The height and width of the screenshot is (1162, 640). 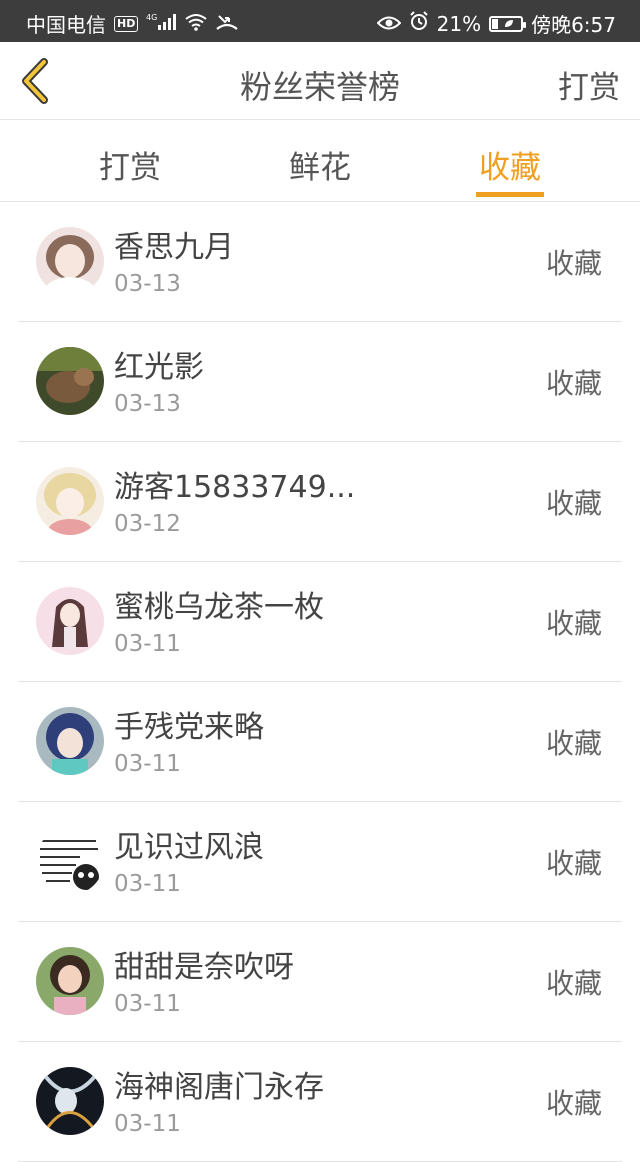 I want to click on status-left: 中国电信 HD 4G, so click(x=132, y=23).